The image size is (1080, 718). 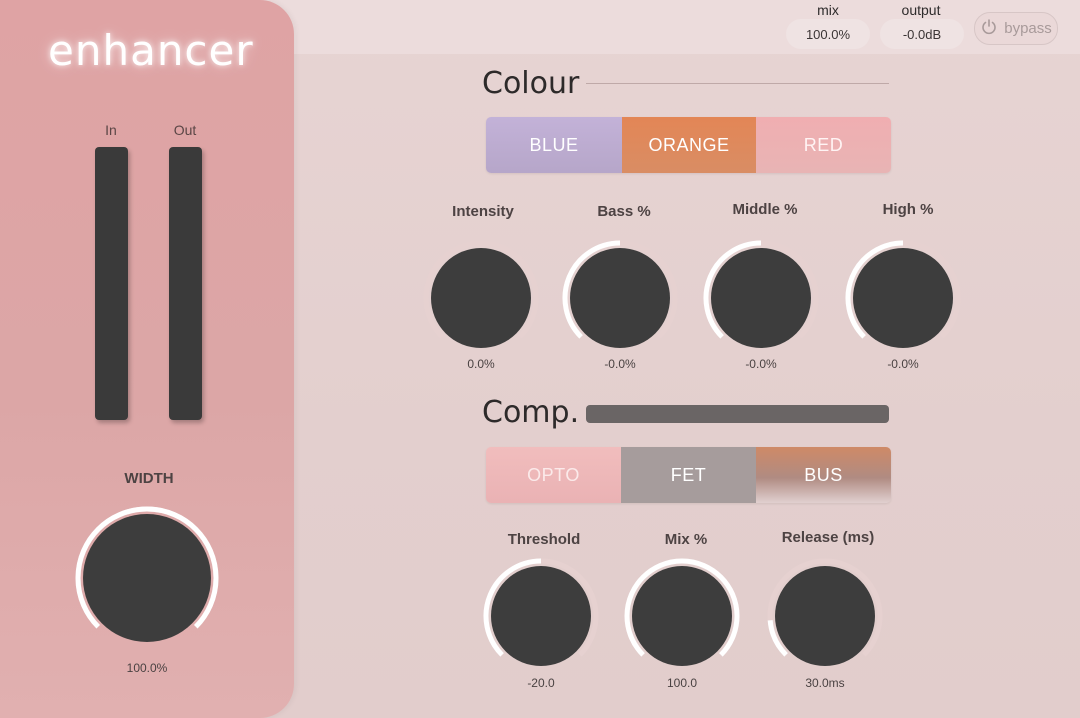 I want to click on bass-value: -0.0%, so click(x=620, y=364).